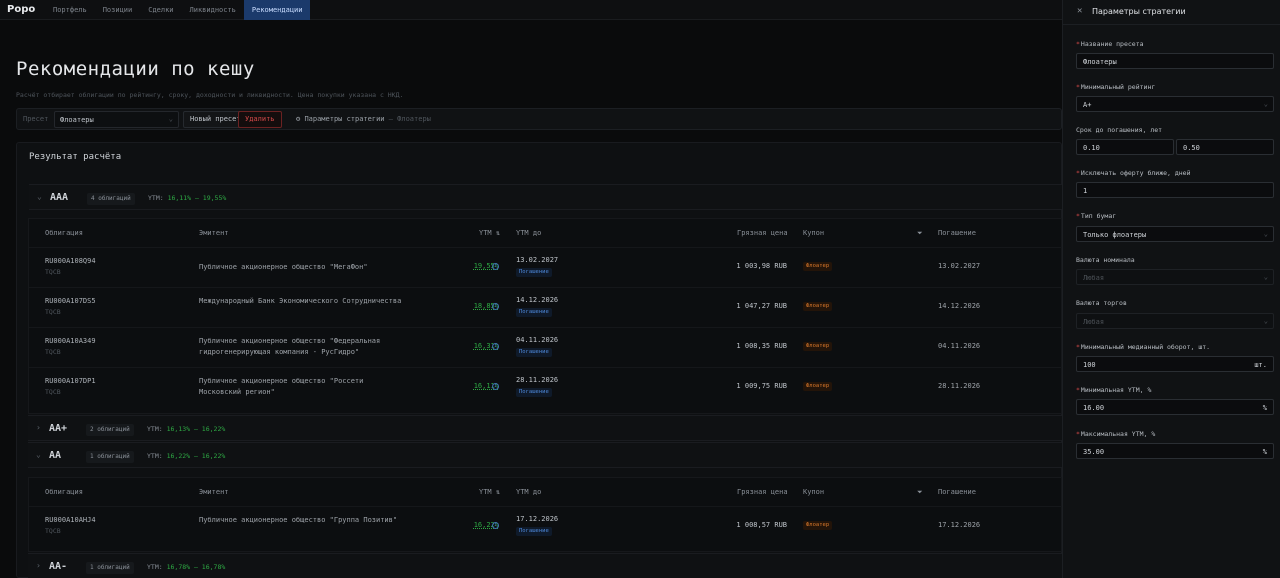 The width and height of the screenshot is (1280, 578). I want to click on bond-isin: RU000A107DS5, so click(70, 301).